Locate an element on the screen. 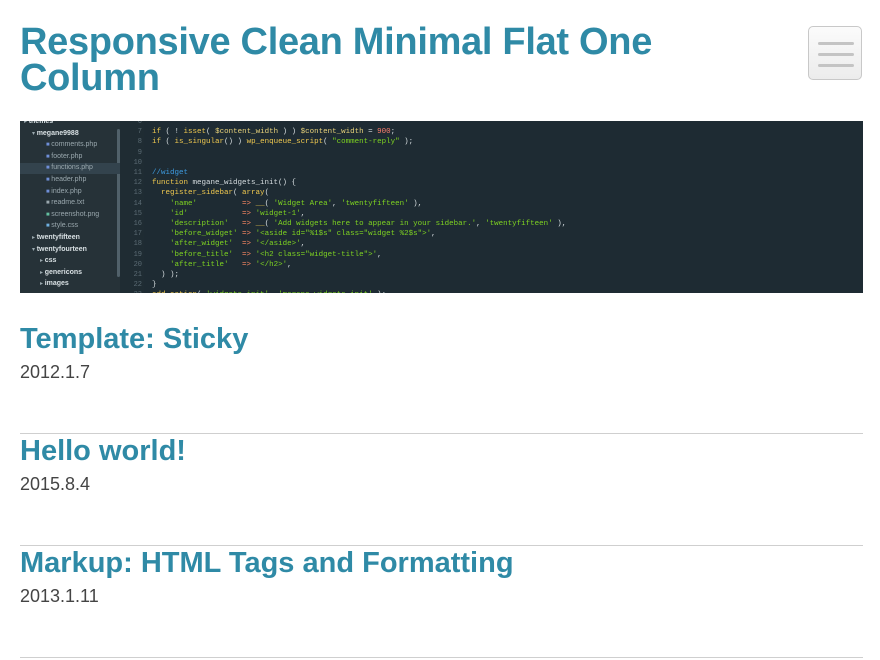 This screenshot has height=660, width=880. tree-item-label: genericons is located at coordinates (63, 272).